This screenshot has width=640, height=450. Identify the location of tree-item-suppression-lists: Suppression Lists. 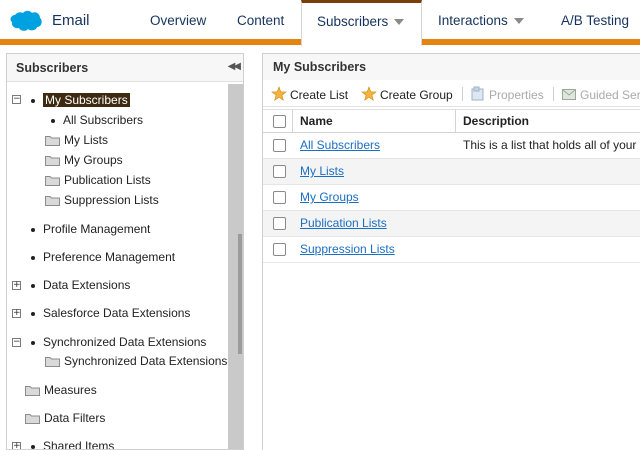
(102, 200).